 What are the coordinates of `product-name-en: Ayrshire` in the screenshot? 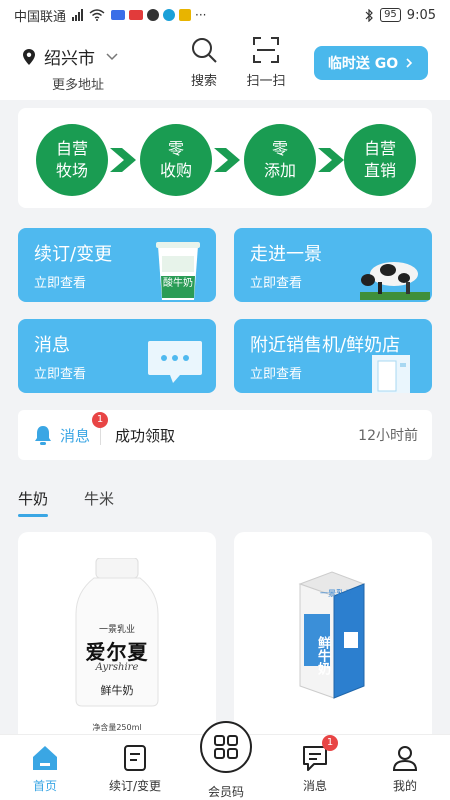 It's located at (117, 667).